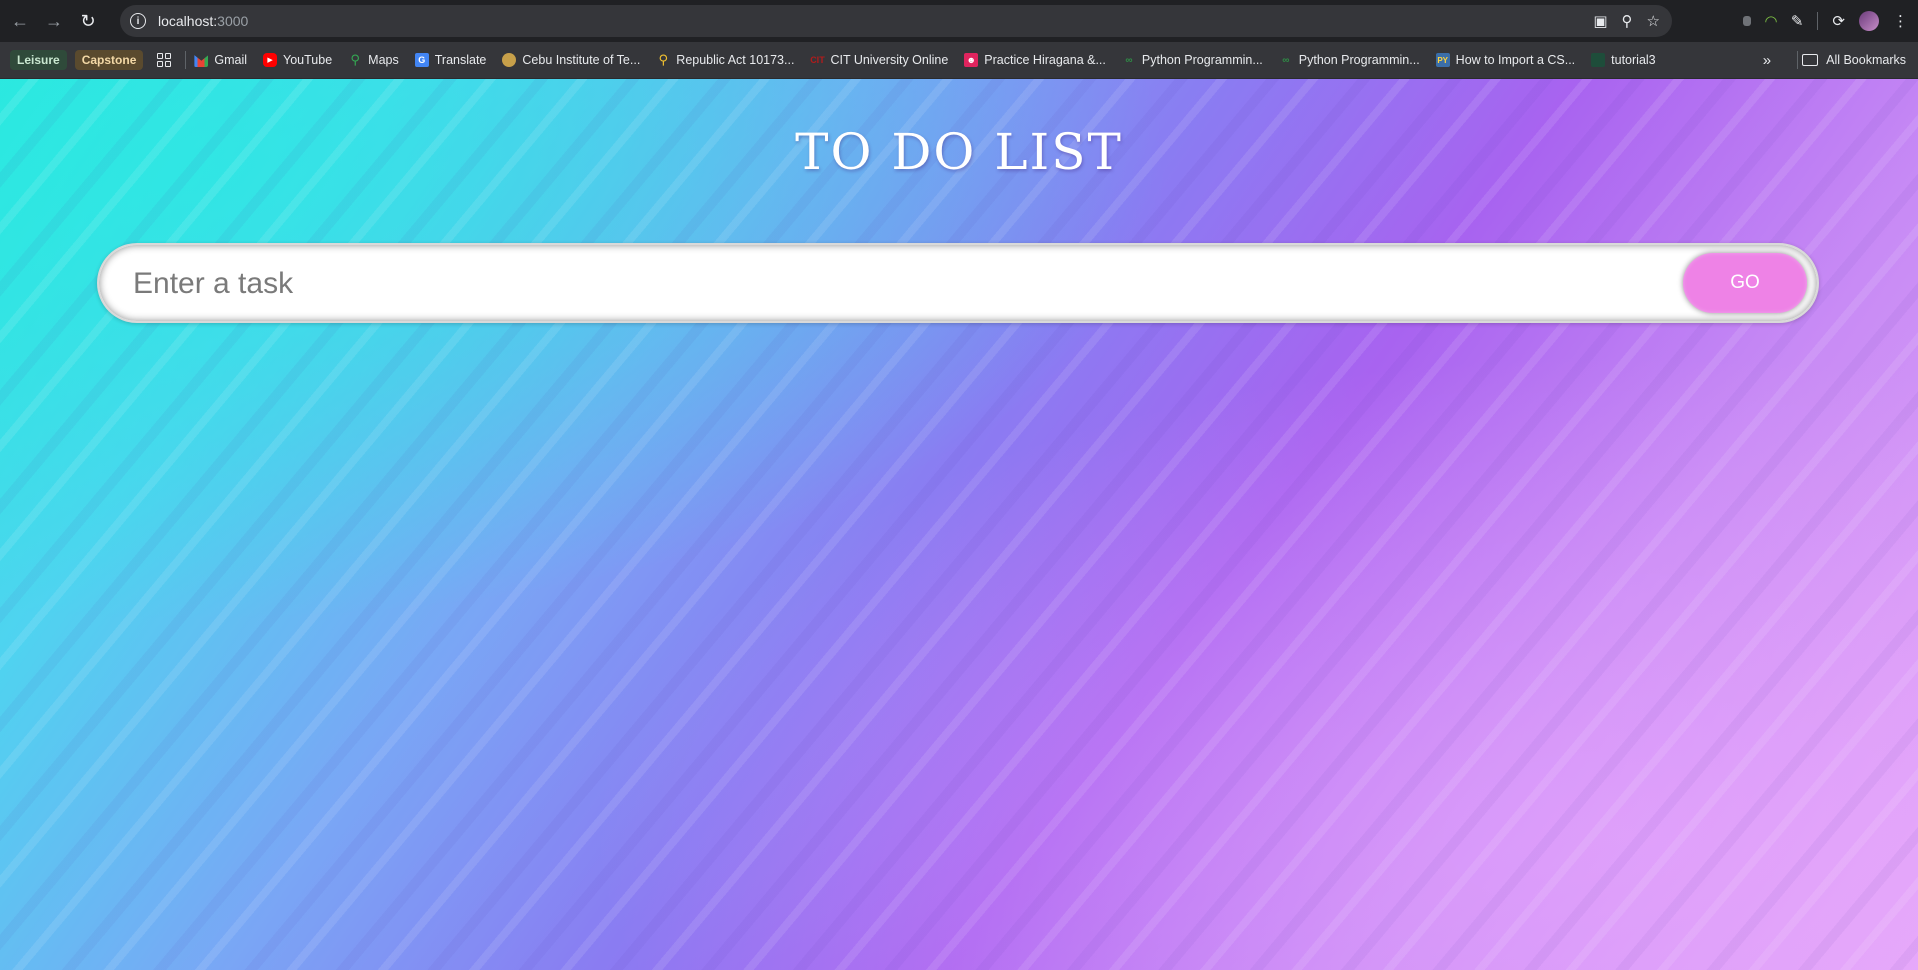 This screenshot has height=970, width=1918. What do you see at coordinates (896, 21) in the screenshot?
I see `address-bar: i localhost:3000 ▣ ⚲ ☆` at bounding box center [896, 21].